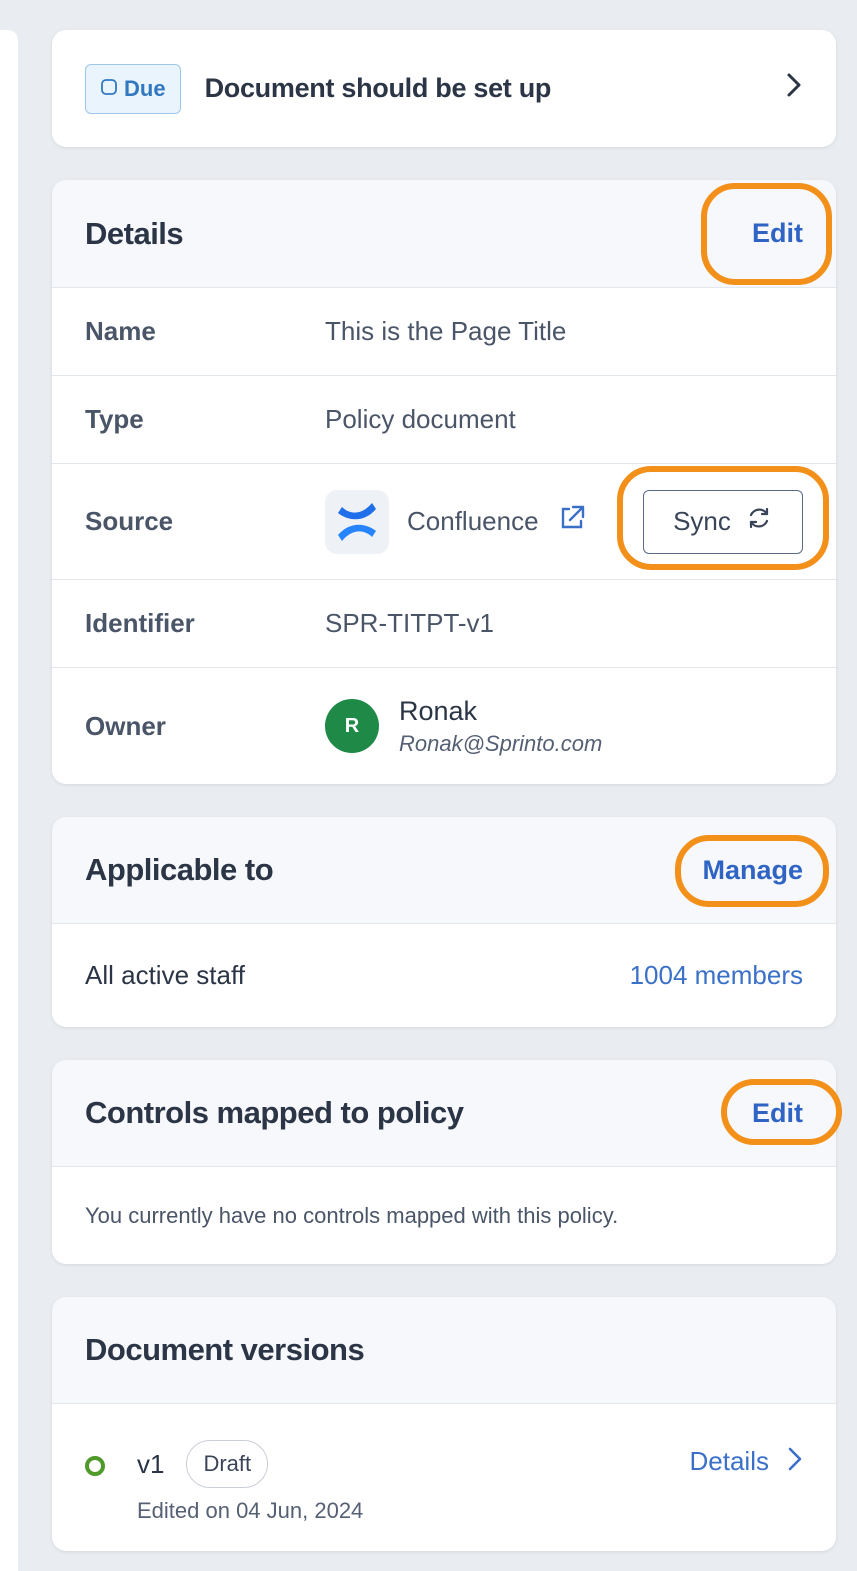 The width and height of the screenshot is (857, 1571). I want to click on version-details-link: Details, so click(746, 1461).